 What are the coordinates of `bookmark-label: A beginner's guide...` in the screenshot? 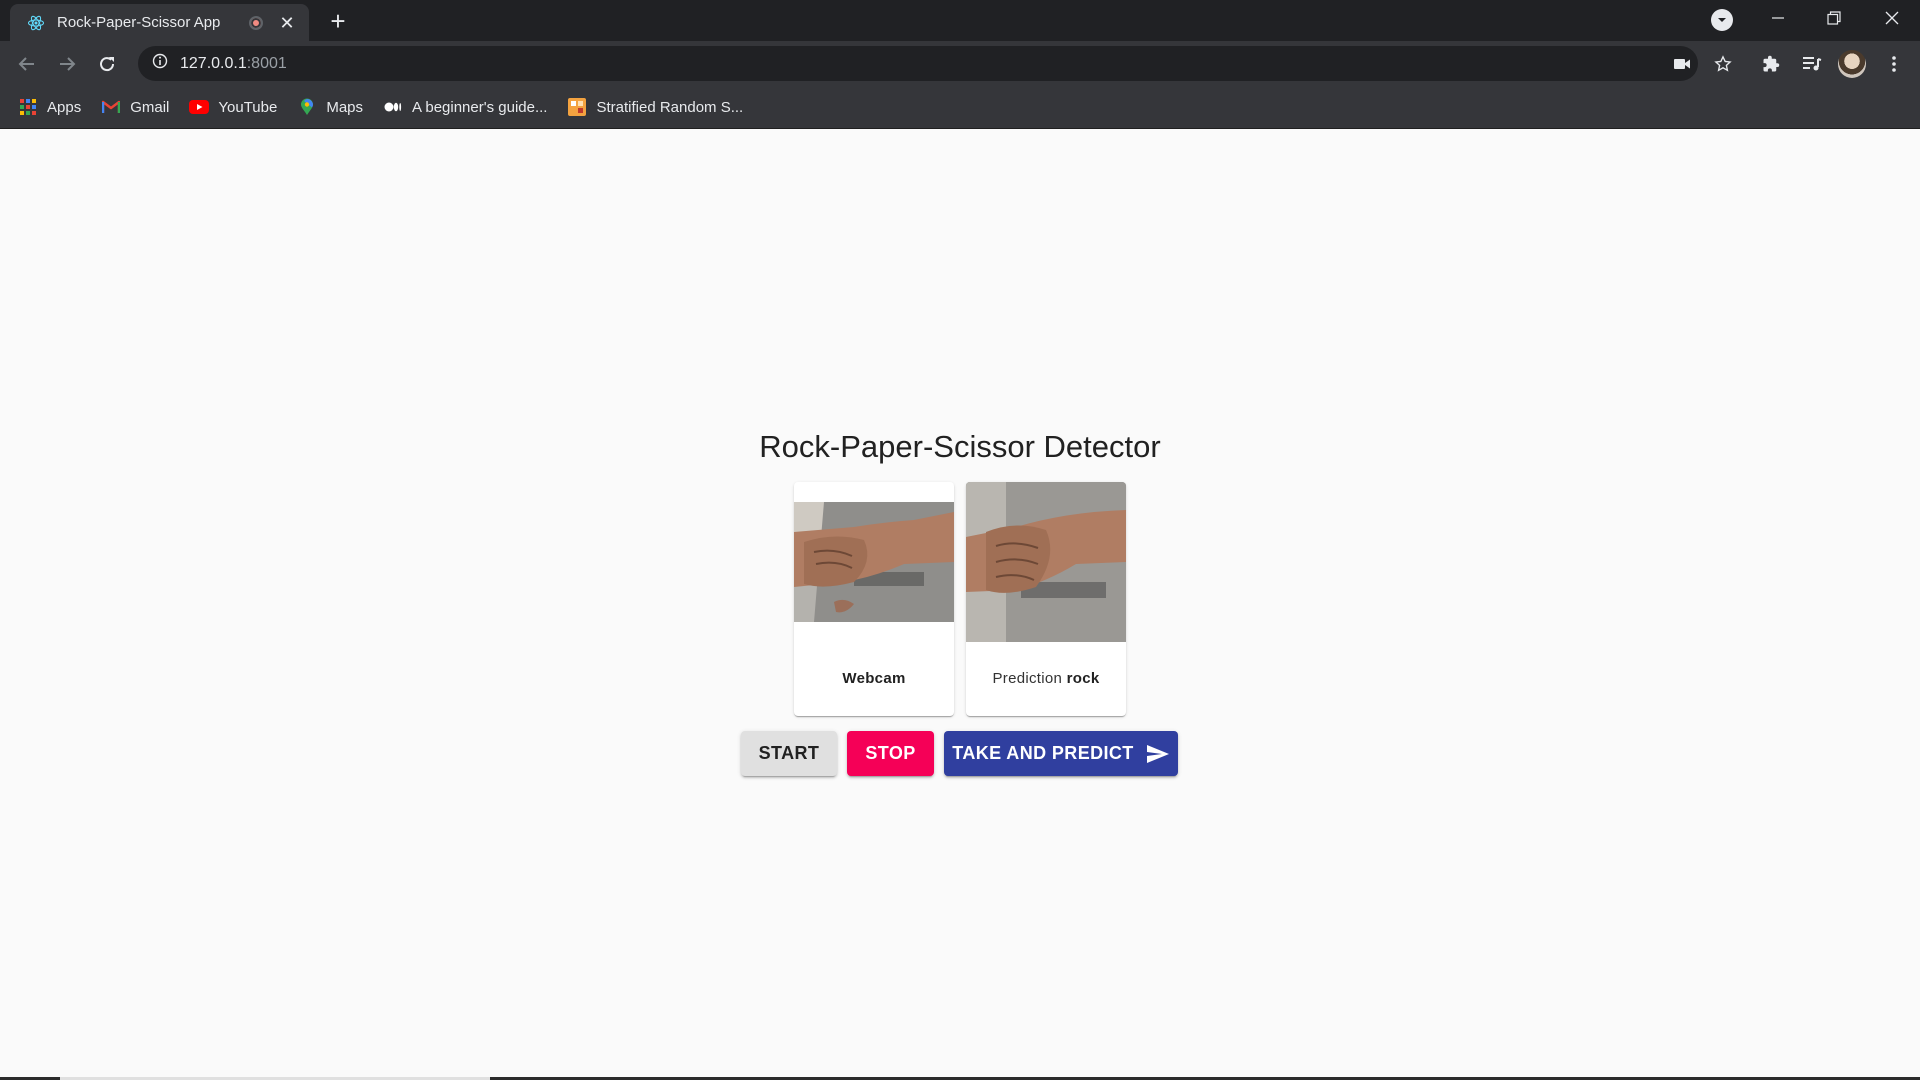 It's located at (480, 107).